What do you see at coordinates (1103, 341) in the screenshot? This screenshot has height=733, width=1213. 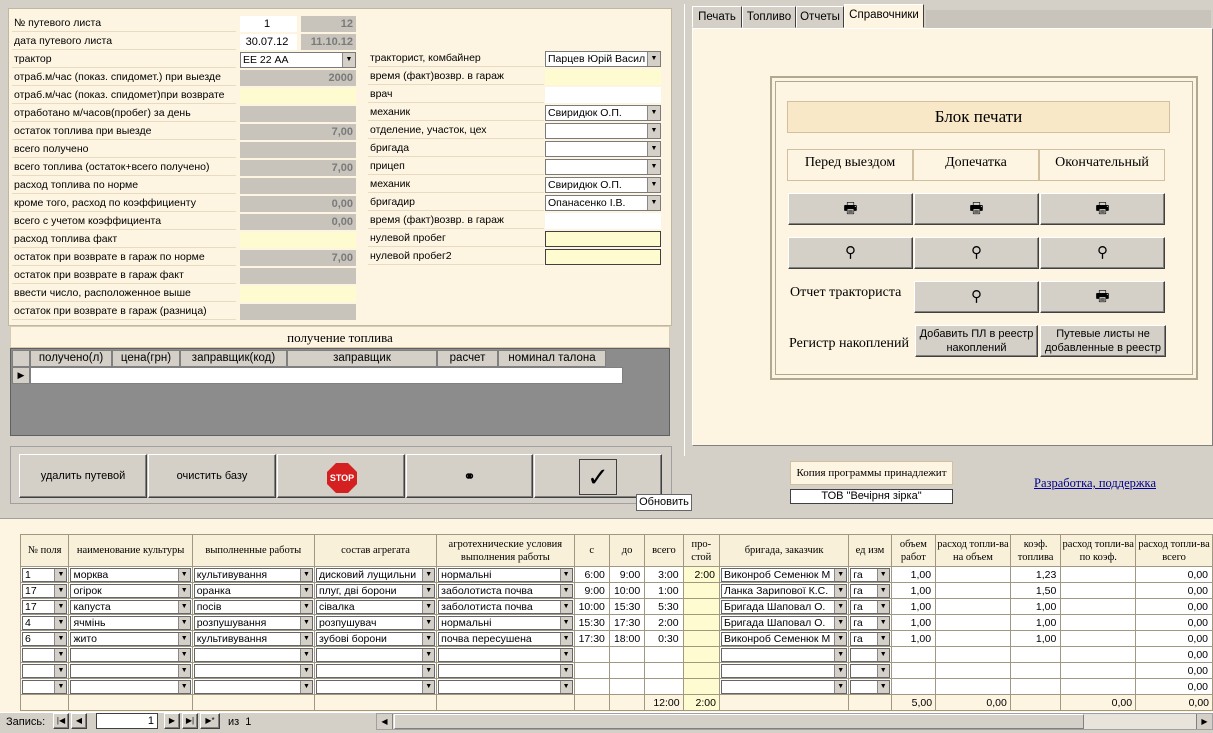 I see `not-added-waybills-button: Путевые листы не добавленные в реестр` at bounding box center [1103, 341].